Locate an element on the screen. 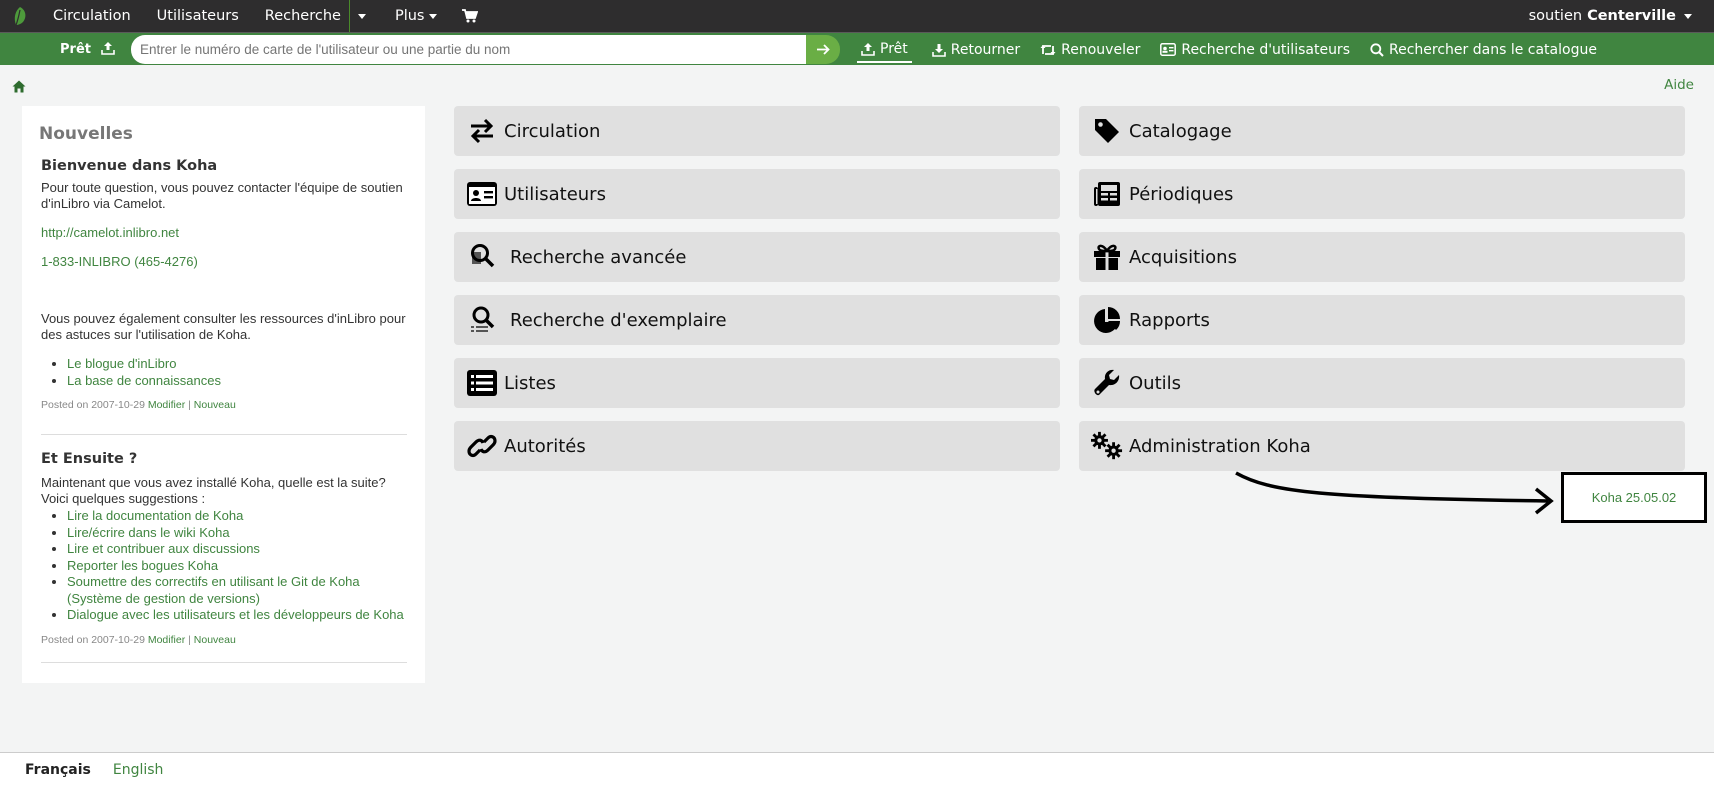  module-periodiques: Périodiques is located at coordinates (1382, 194).